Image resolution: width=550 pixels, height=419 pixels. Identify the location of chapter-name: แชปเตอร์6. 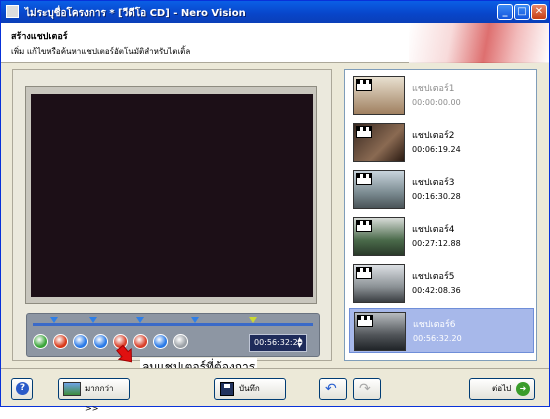
(434, 325).